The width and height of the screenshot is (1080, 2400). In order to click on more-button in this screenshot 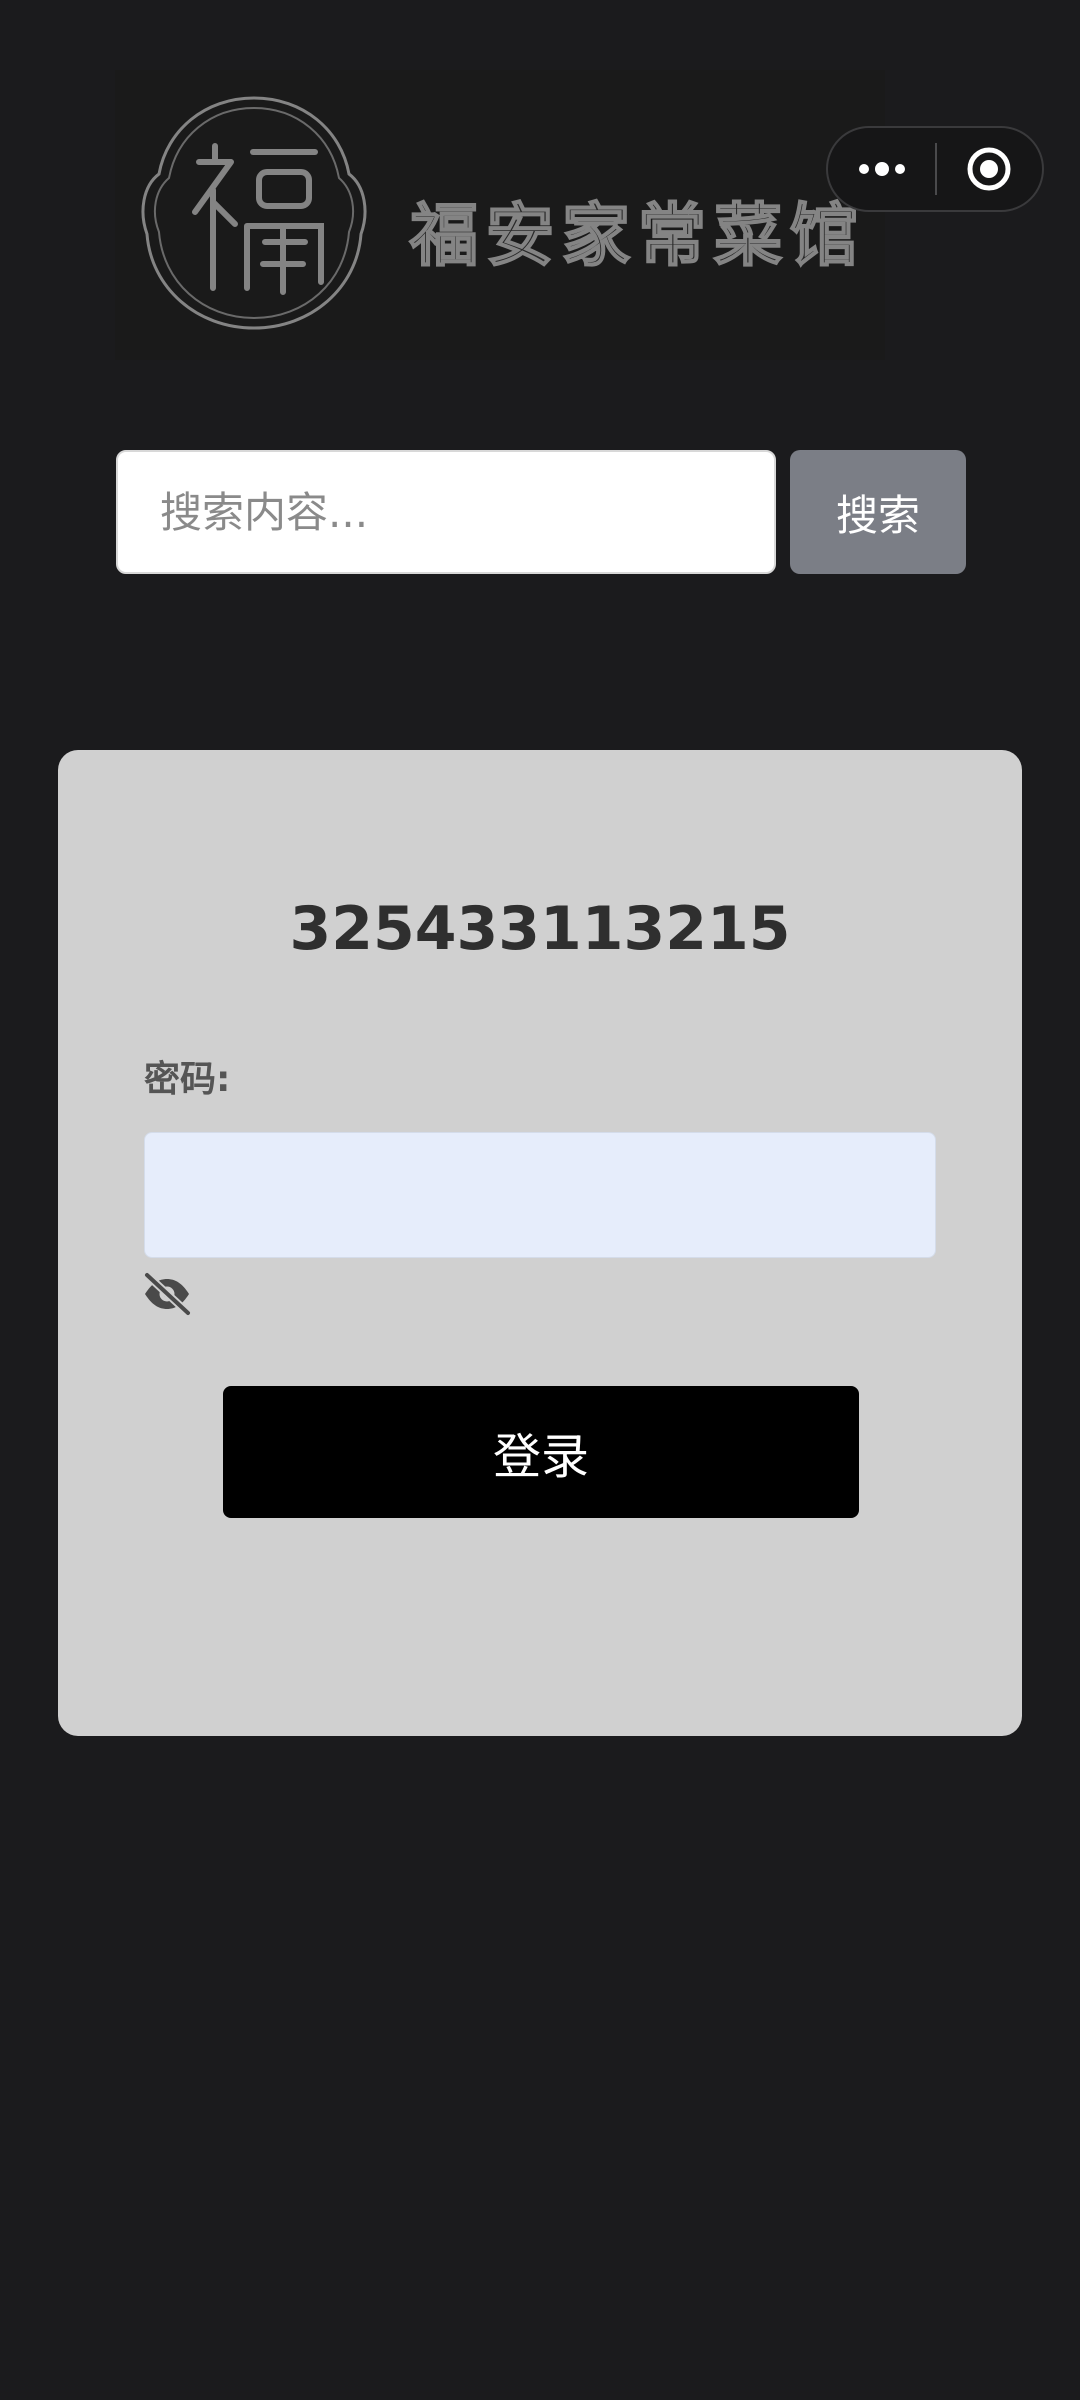, I will do `click(881, 169)`.